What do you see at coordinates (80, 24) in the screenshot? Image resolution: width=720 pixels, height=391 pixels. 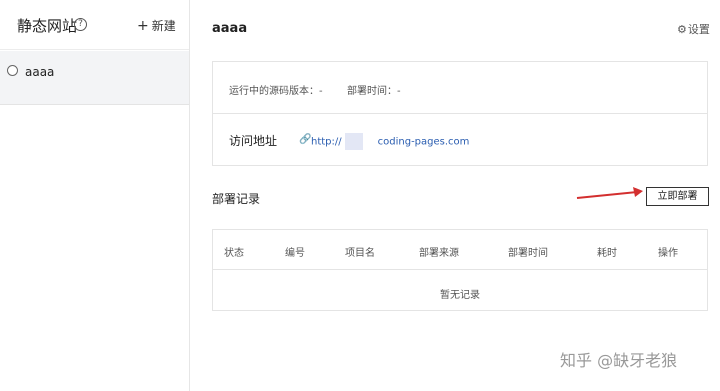 I see `help-icon: ?` at bounding box center [80, 24].